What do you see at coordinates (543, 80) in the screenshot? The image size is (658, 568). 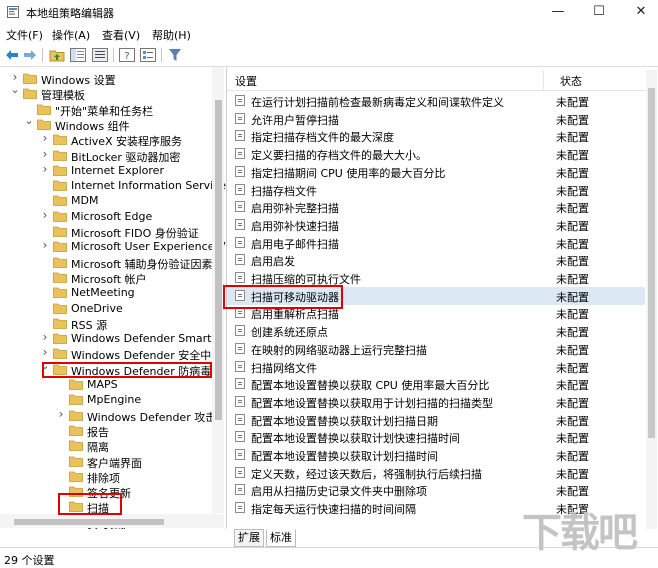 I see `column-divider` at bounding box center [543, 80].